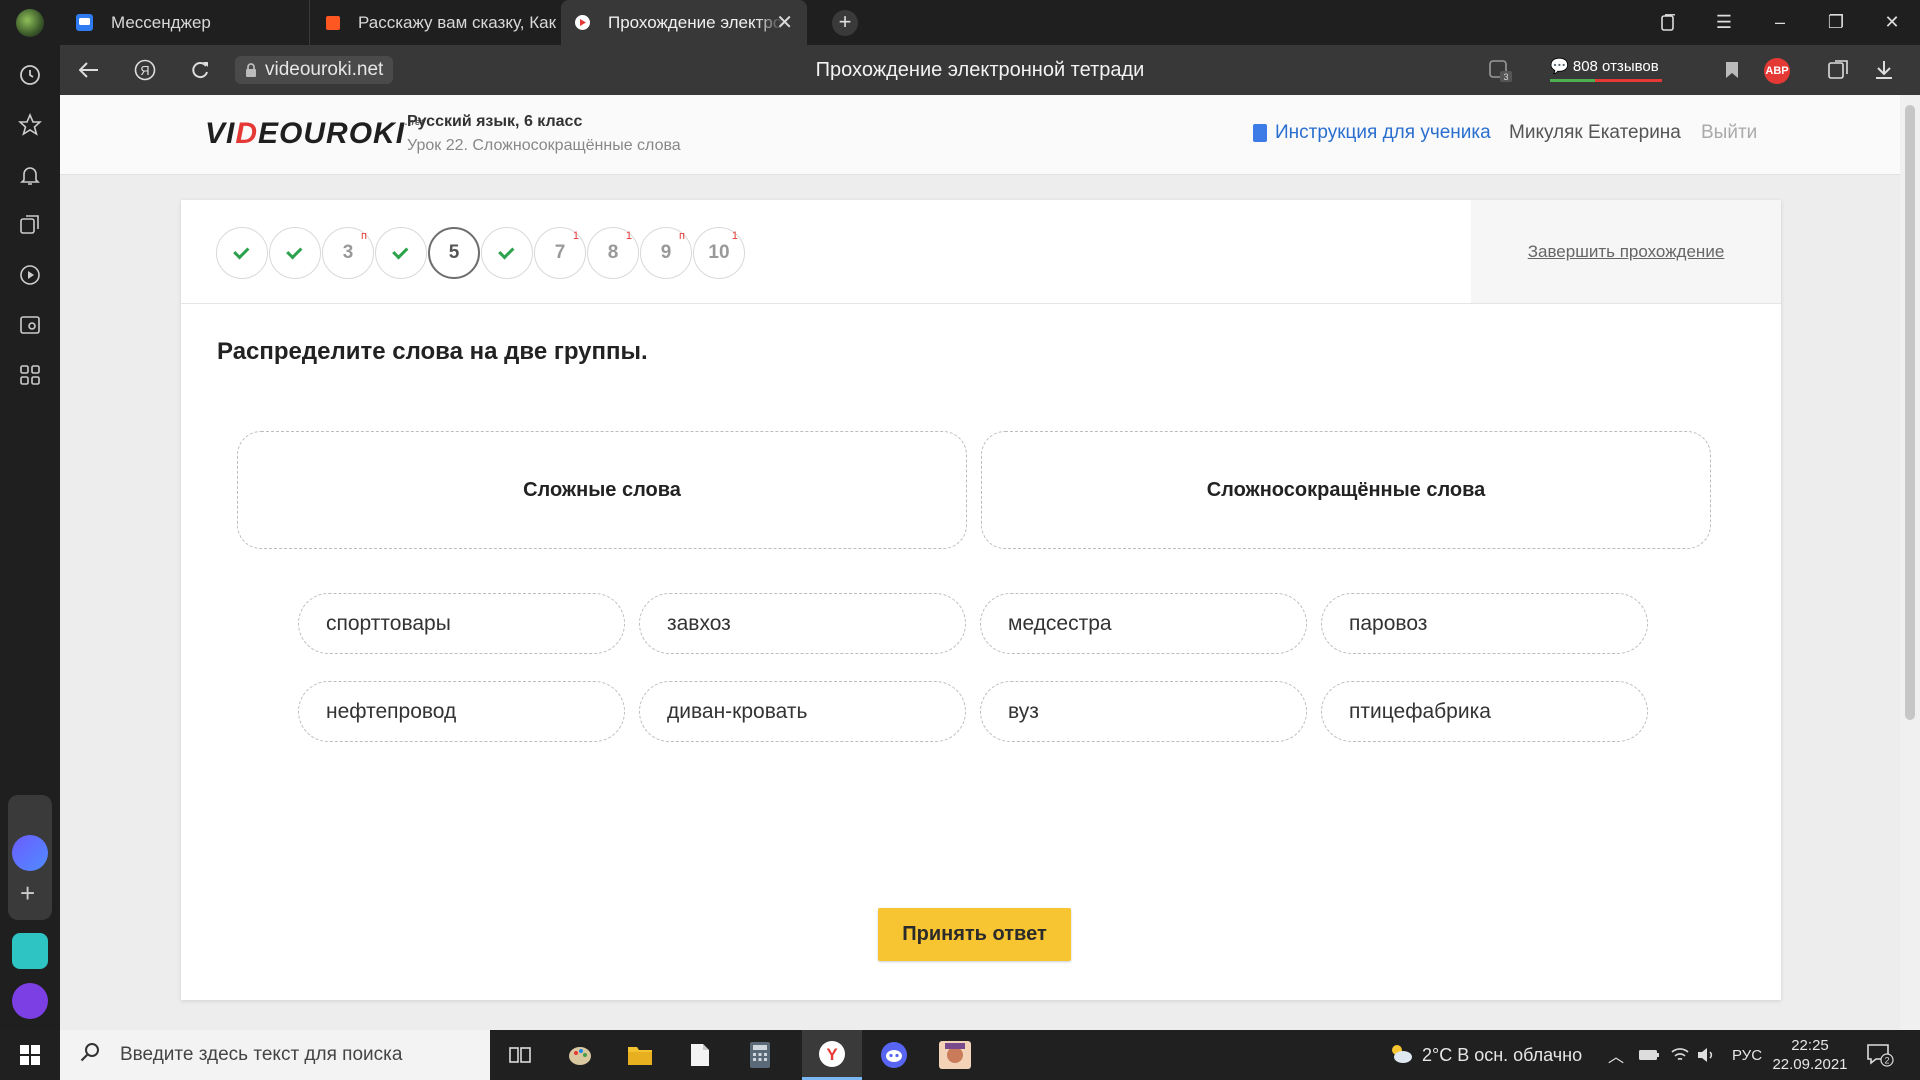  I want to click on new-tab-button: +, so click(845, 23).